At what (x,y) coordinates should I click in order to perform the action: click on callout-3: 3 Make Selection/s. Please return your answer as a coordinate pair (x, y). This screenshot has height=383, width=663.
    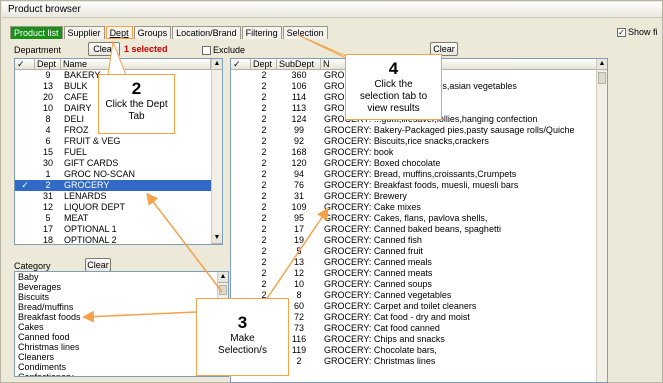
    Looking at the image, I should click on (242, 337).